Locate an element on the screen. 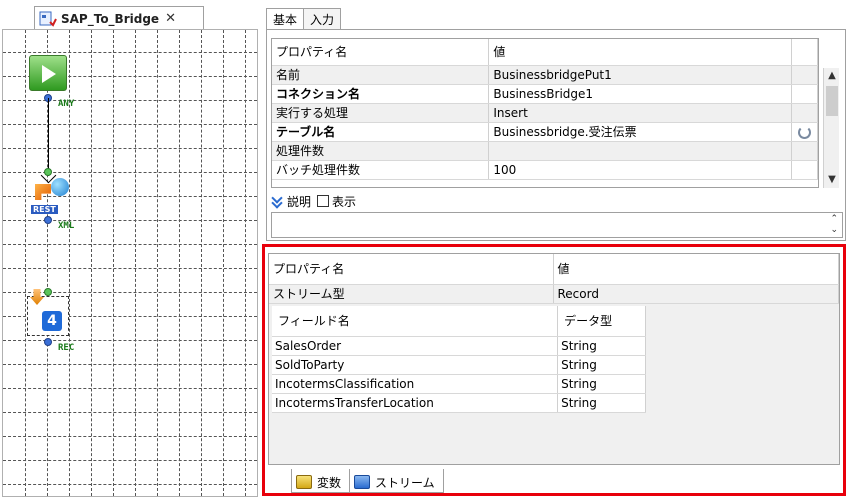  bridge-output-port is located at coordinates (48, 342).